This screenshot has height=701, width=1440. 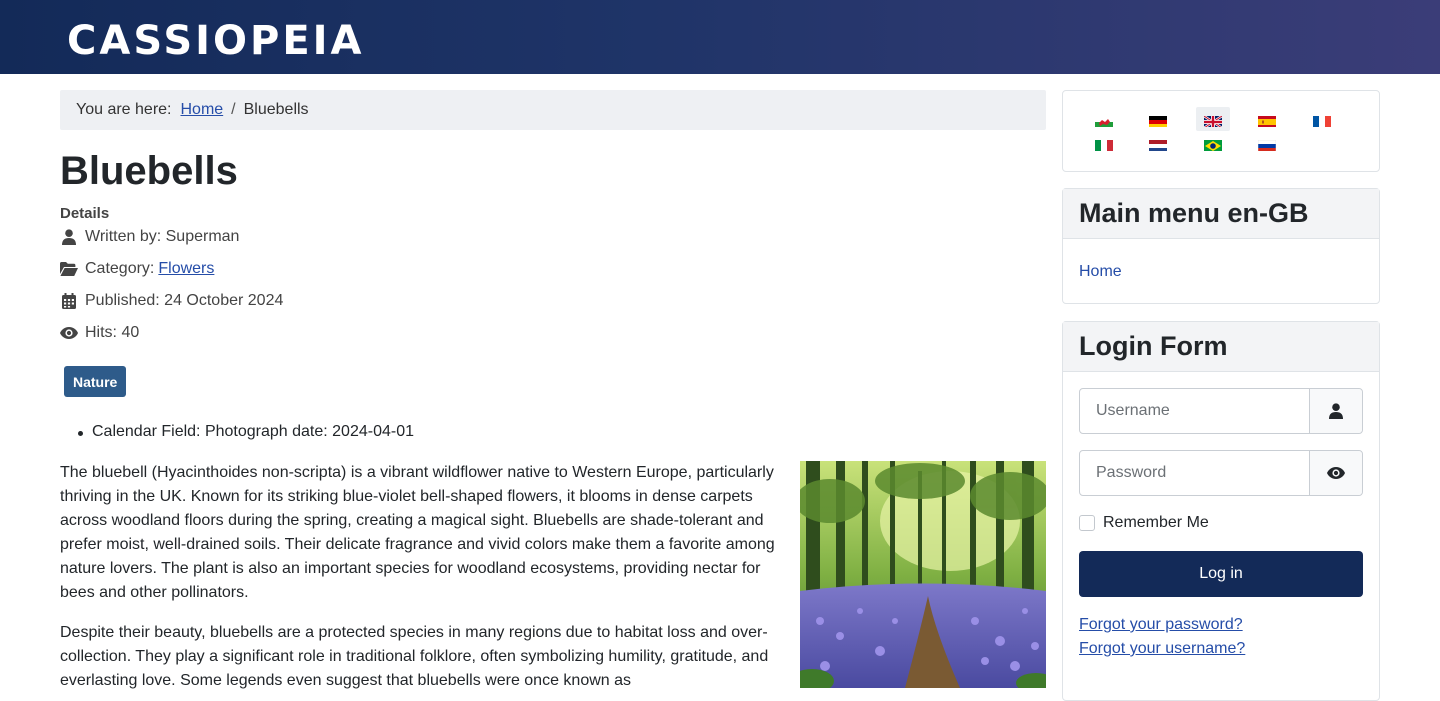 I want to click on published-text: Published: 24 October 2024, so click(x=184, y=300).